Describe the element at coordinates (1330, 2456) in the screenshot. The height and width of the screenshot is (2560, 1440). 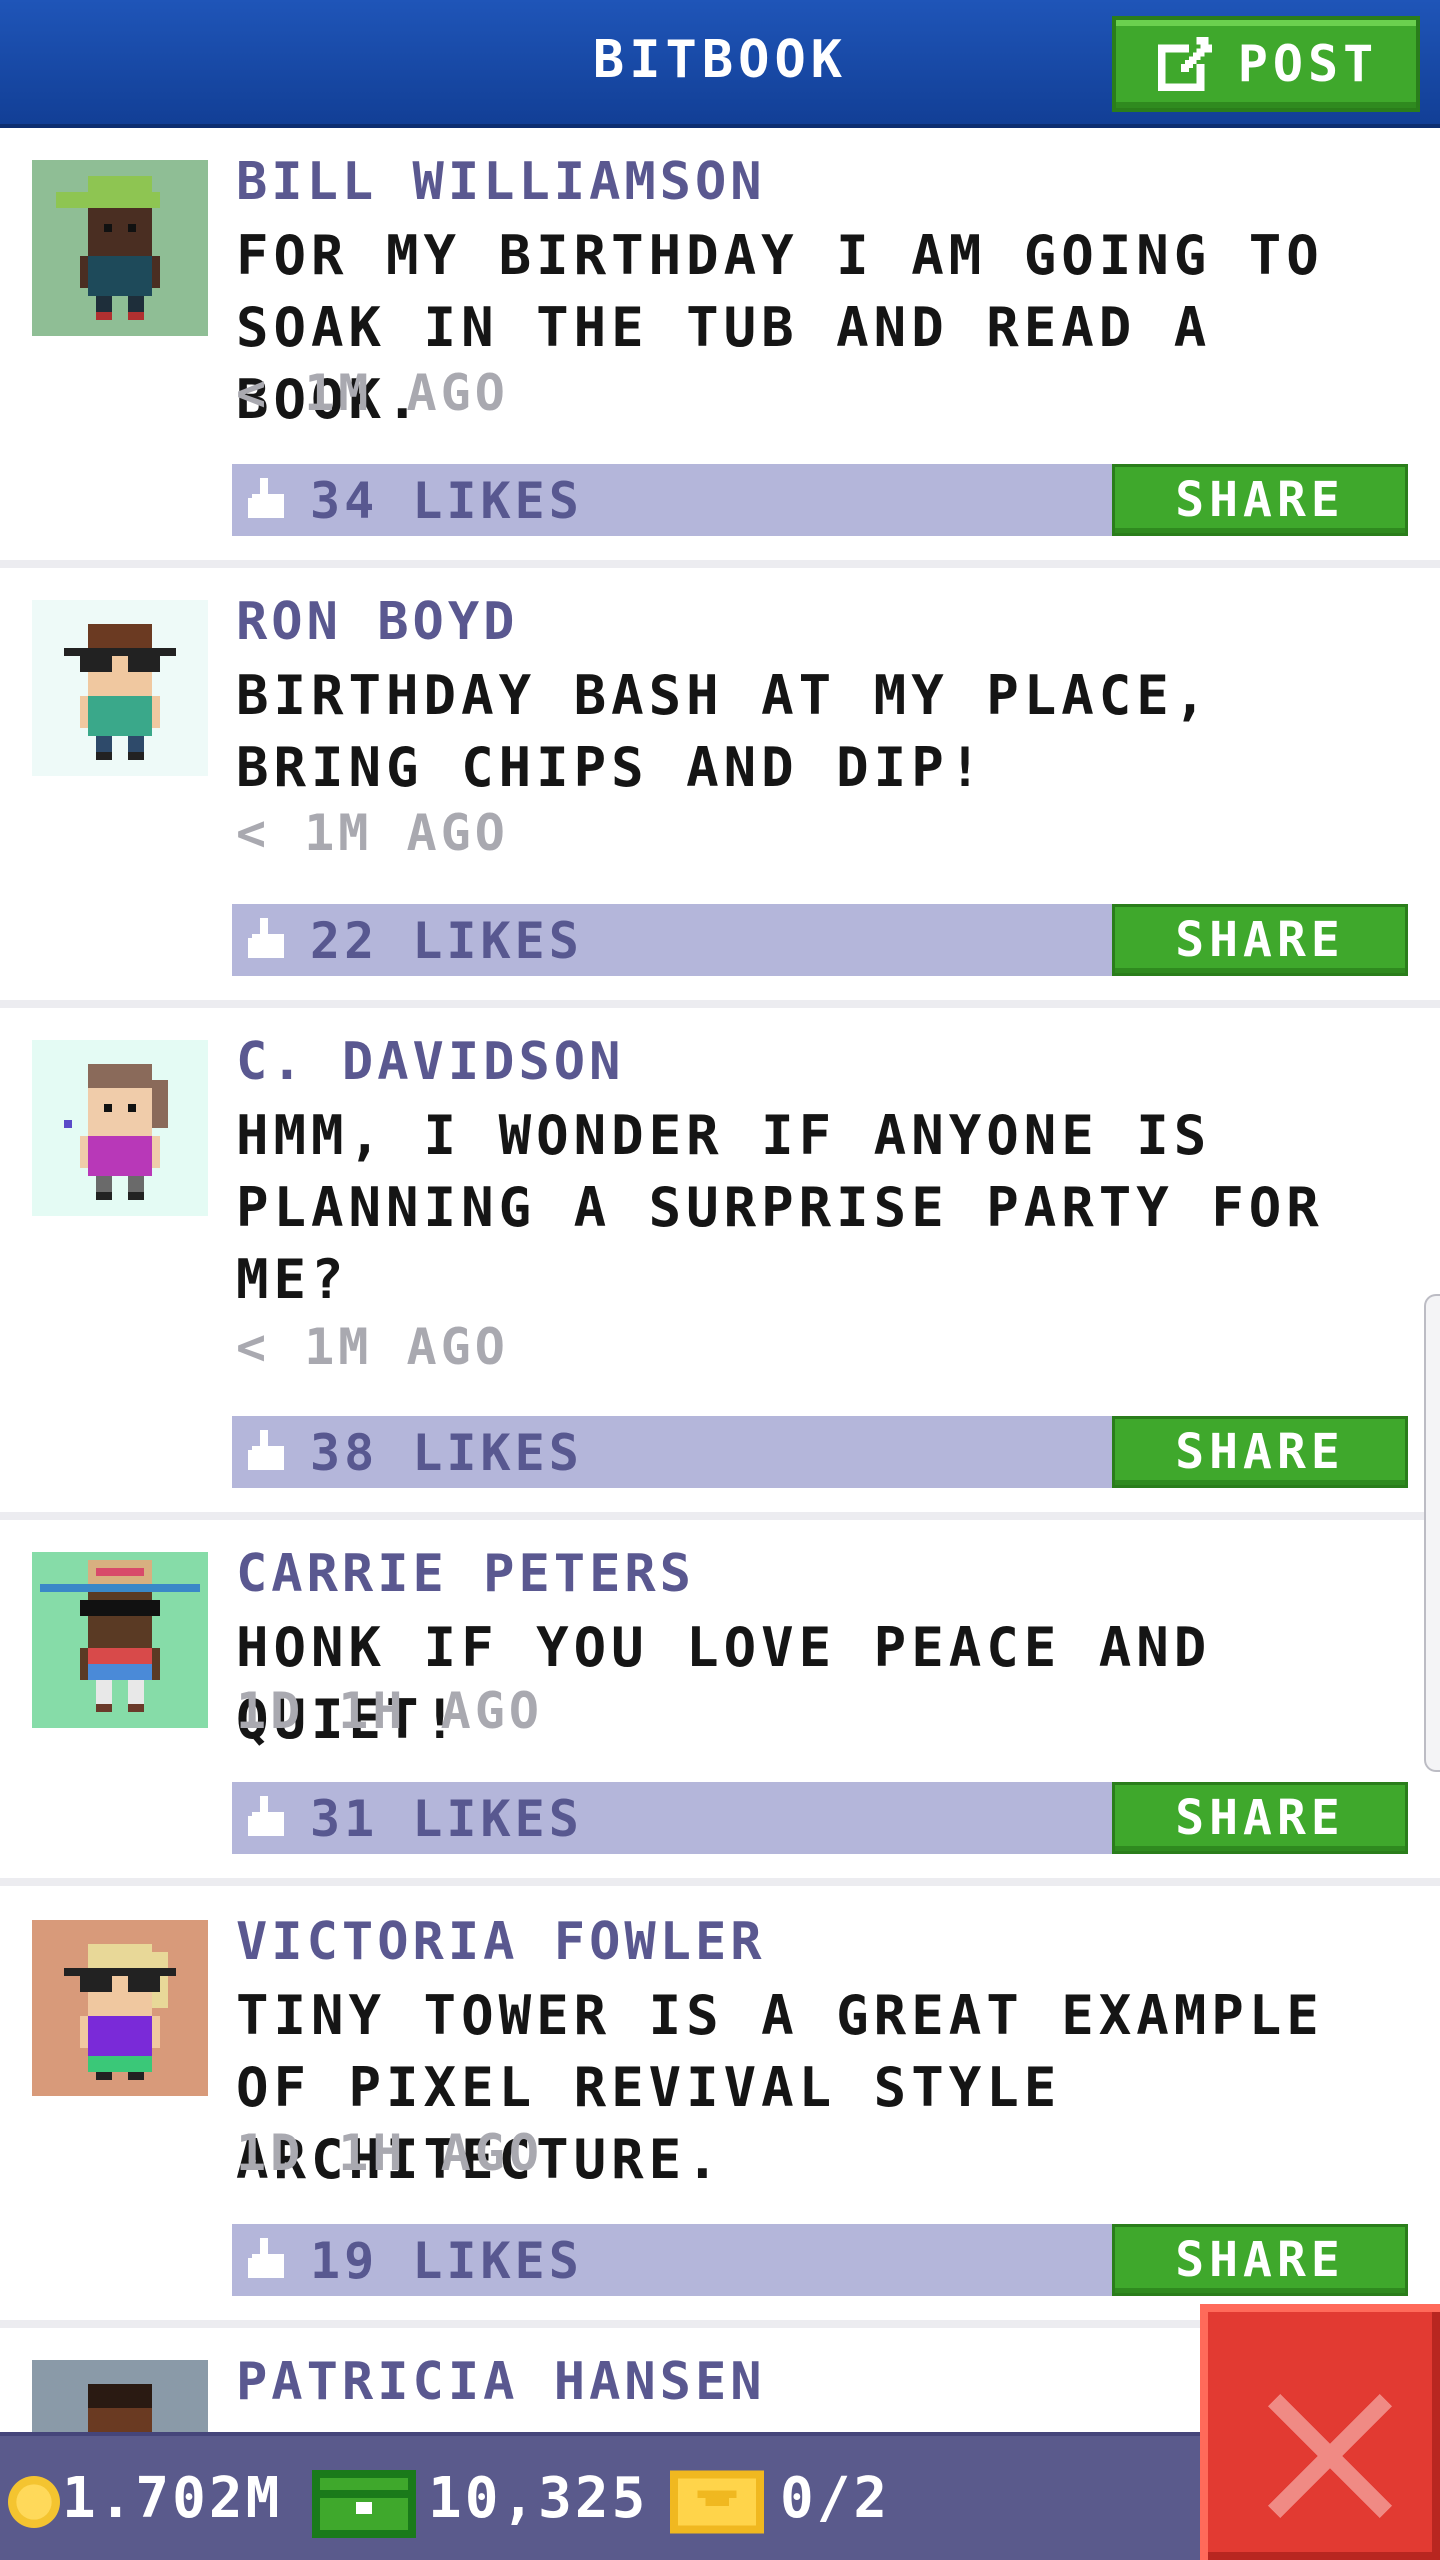
I see `close-icon` at that location.